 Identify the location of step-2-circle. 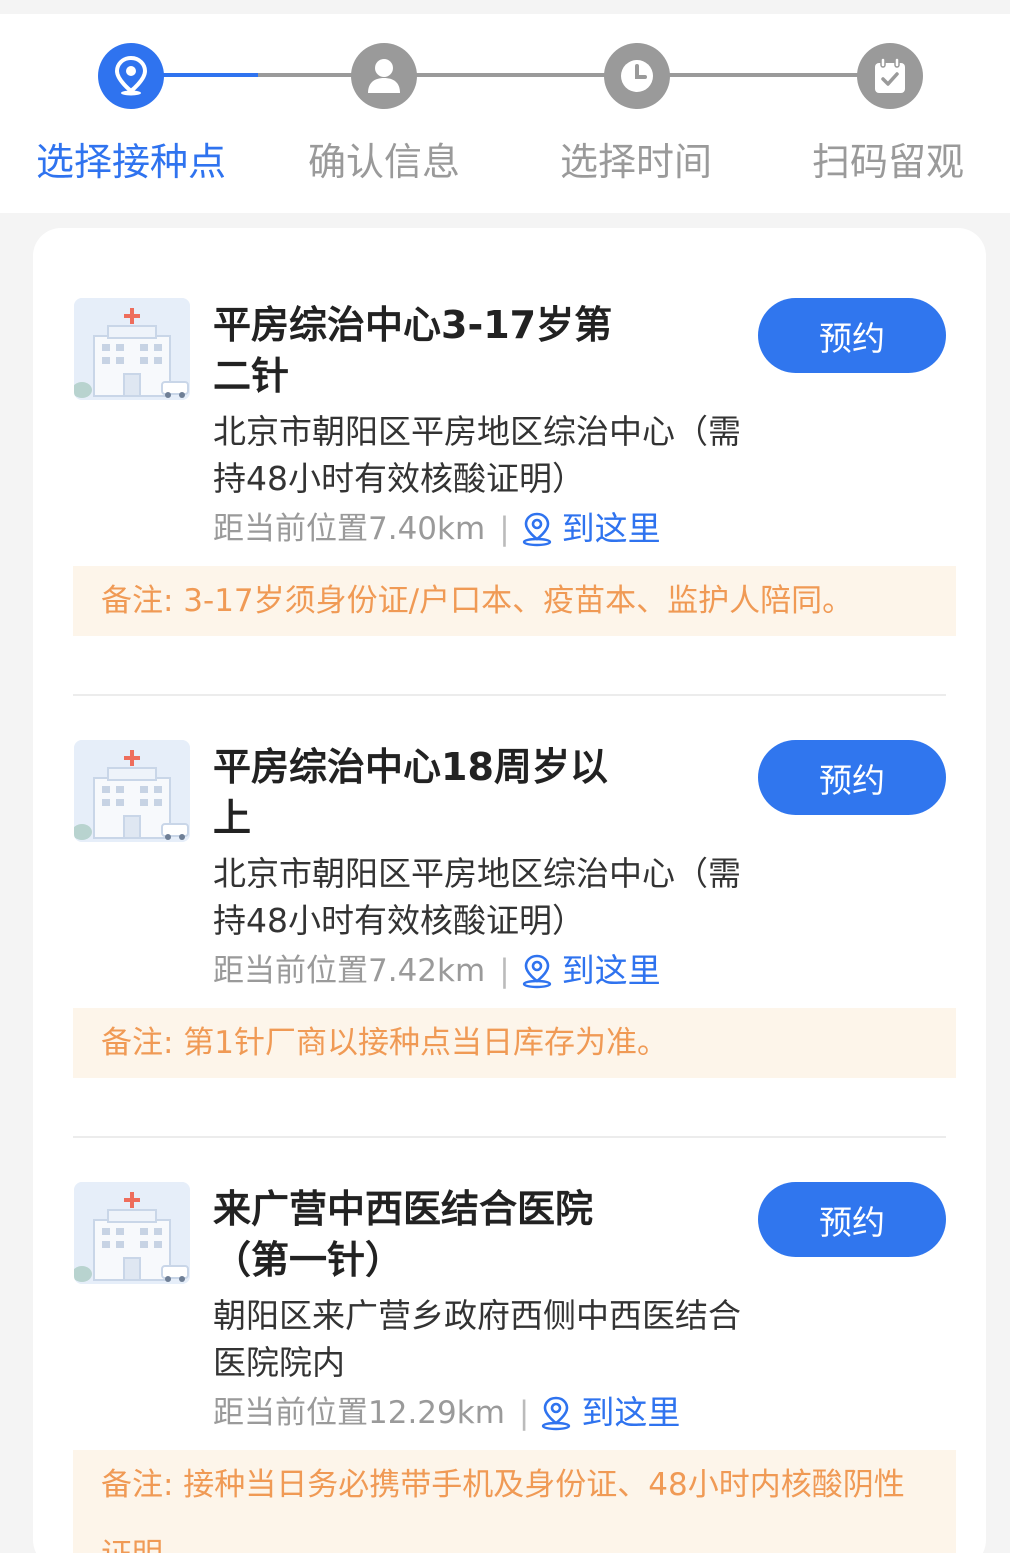
(384, 76).